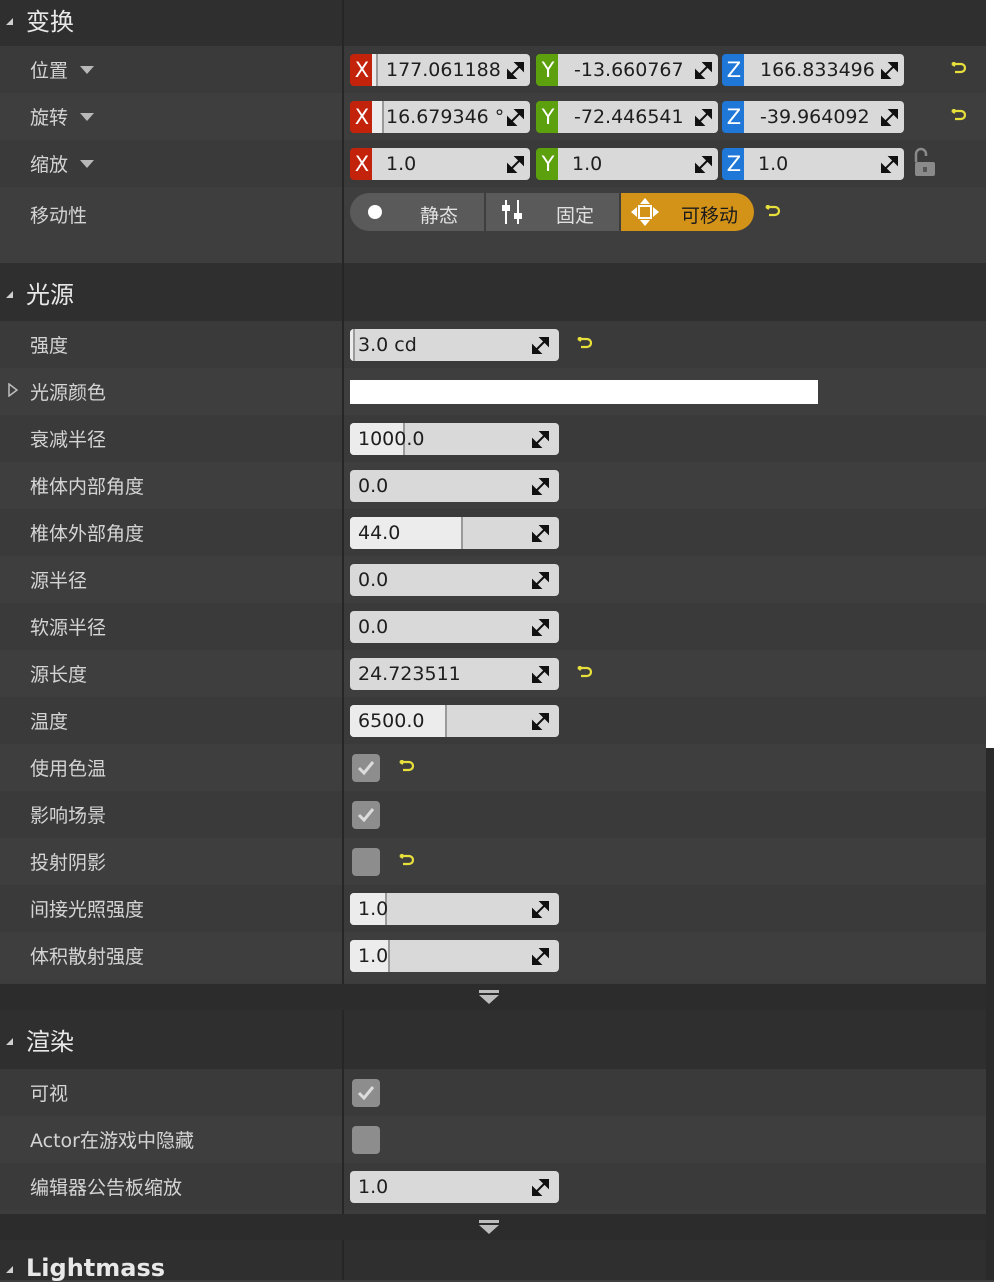 This screenshot has width=994, height=1282. What do you see at coordinates (493, 1261) in the screenshot?
I see `category-header-lightmass: Lightmass` at bounding box center [493, 1261].